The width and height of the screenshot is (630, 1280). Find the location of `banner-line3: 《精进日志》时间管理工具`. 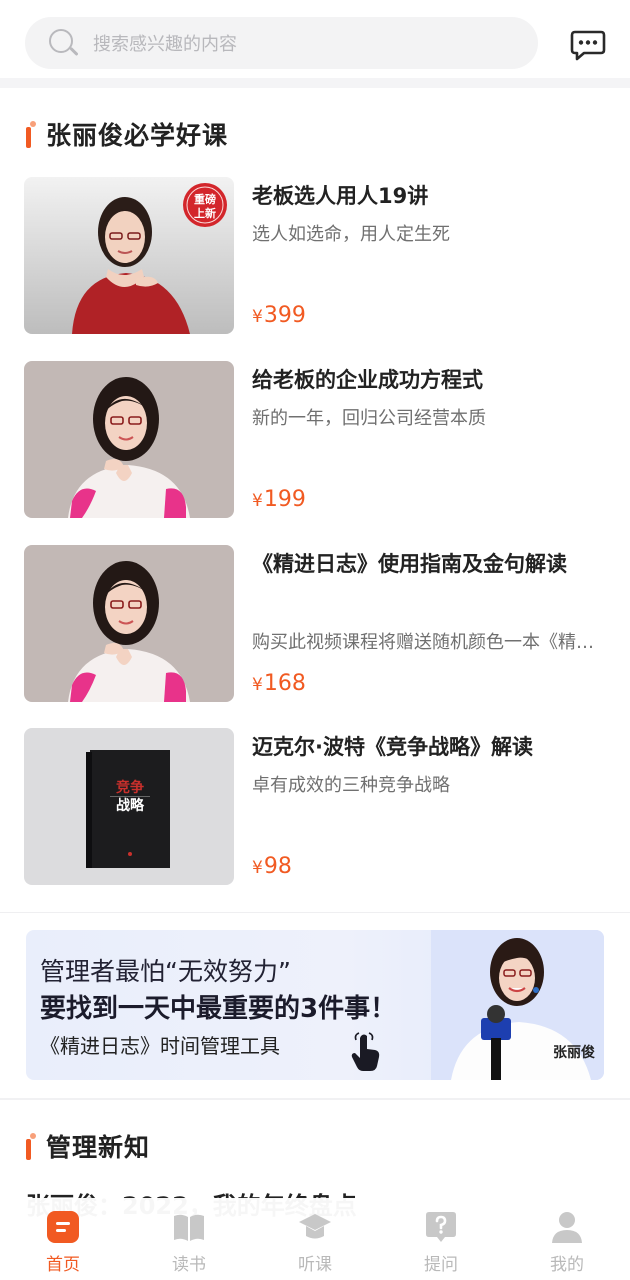

banner-line3: 《精进日志》时间管理工具 is located at coordinates (160, 1046).